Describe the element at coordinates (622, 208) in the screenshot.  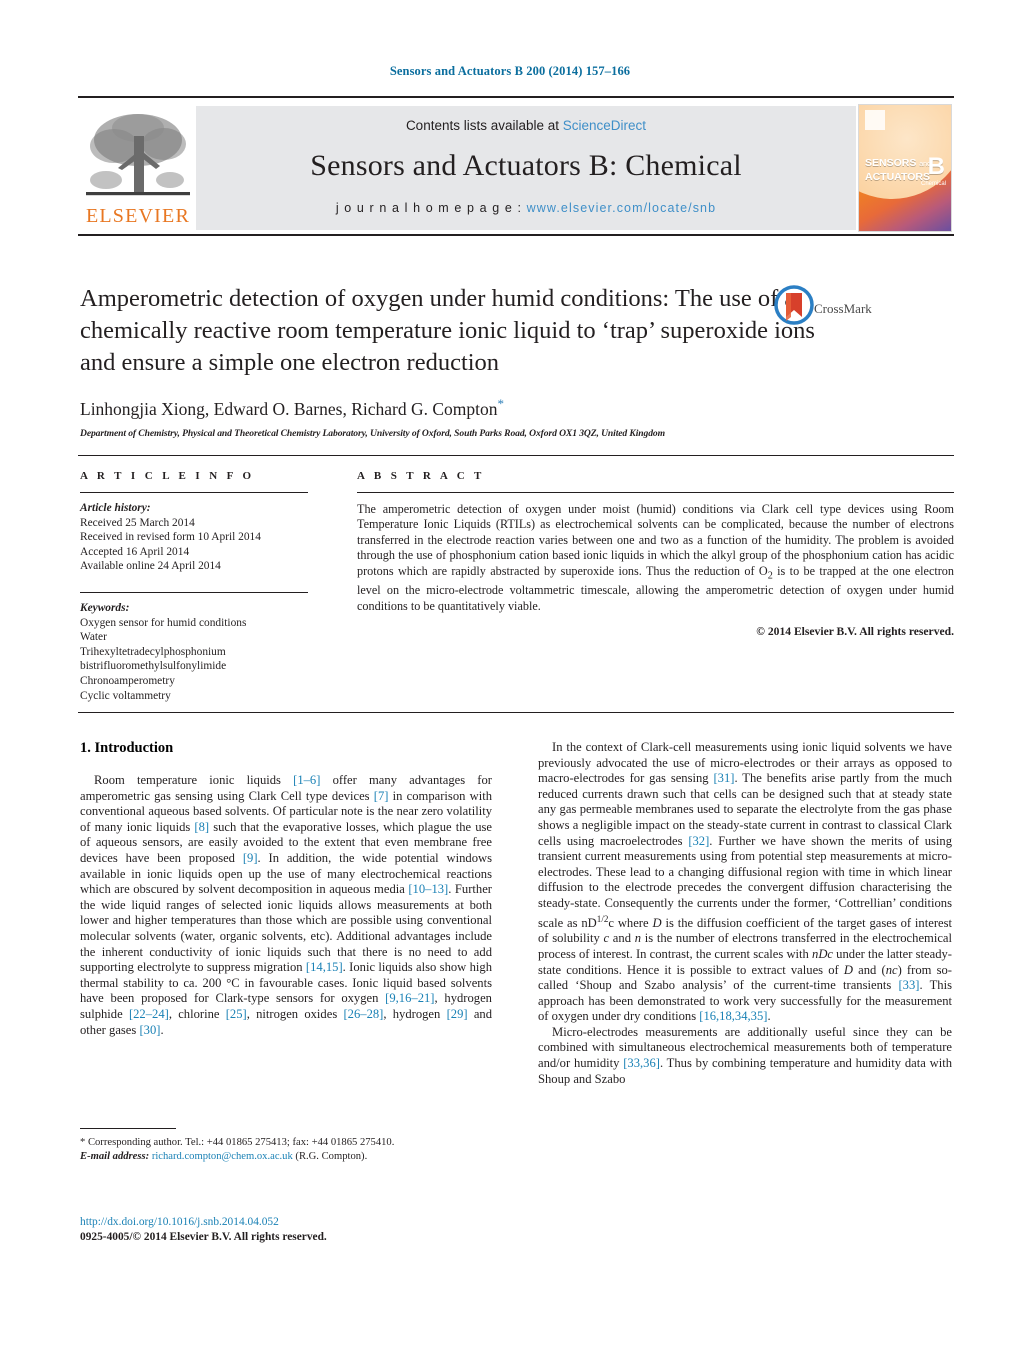
I see `journal-homepage-link: www.elsevier.com/locate/snb` at that location.